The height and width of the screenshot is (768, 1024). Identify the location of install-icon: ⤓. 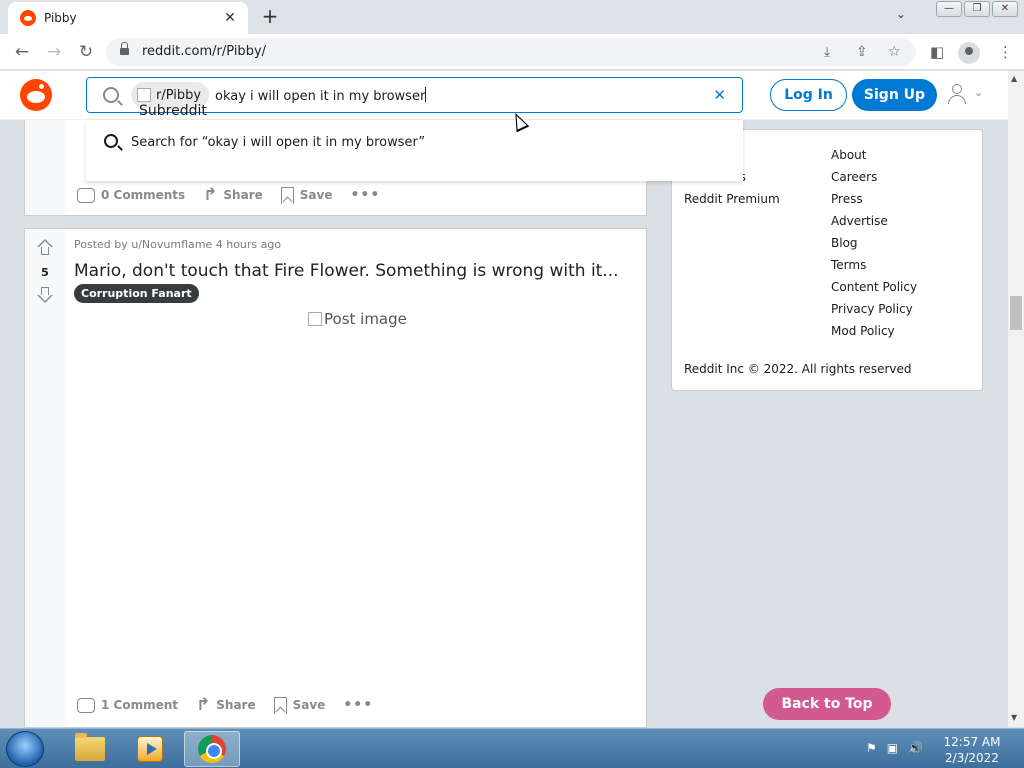
(827, 52).